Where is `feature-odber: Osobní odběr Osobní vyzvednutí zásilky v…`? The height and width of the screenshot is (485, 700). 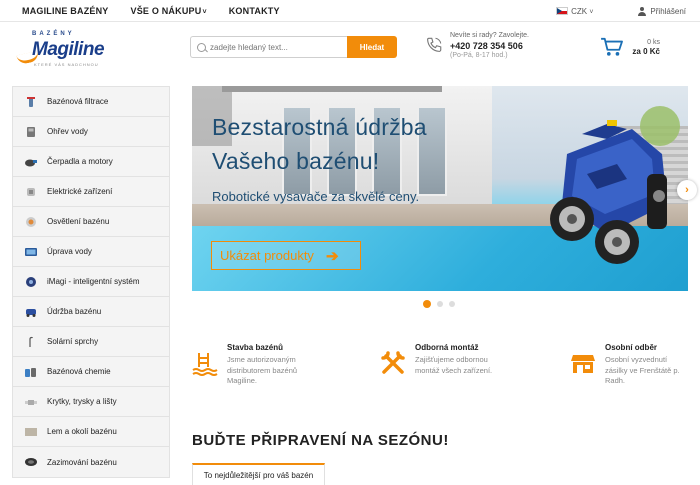 feature-odber: Osobní odběr Osobní vyzvednutí zásilky v… is located at coordinates (627, 365).